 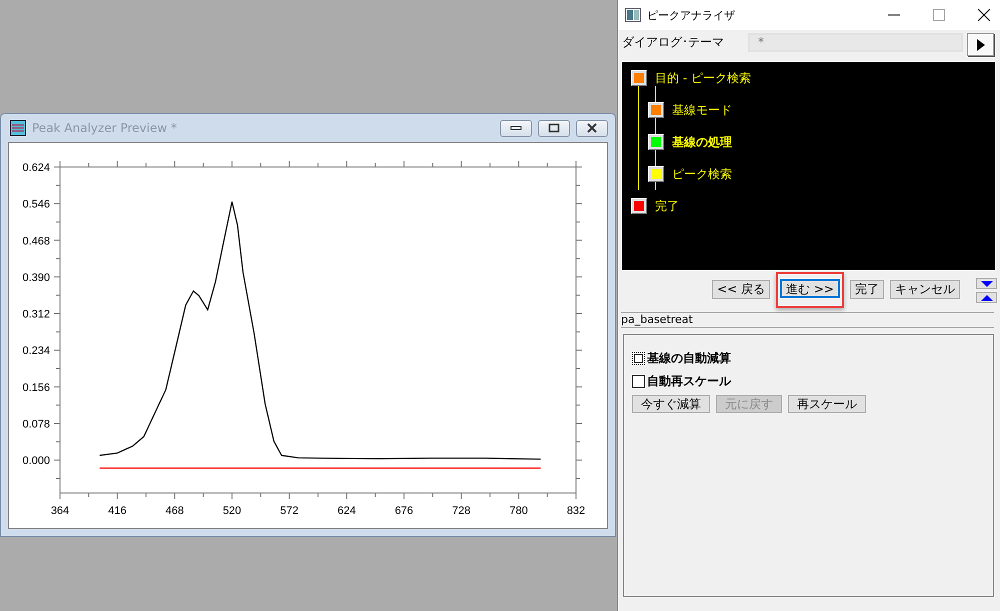 What do you see at coordinates (576, 511) in the screenshot?
I see `x-tick-label: 832` at bounding box center [576, 511].